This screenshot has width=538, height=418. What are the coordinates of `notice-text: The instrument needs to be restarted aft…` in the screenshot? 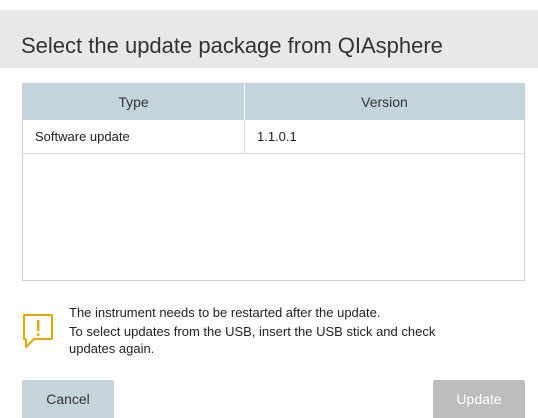 It's located at (289, 331).